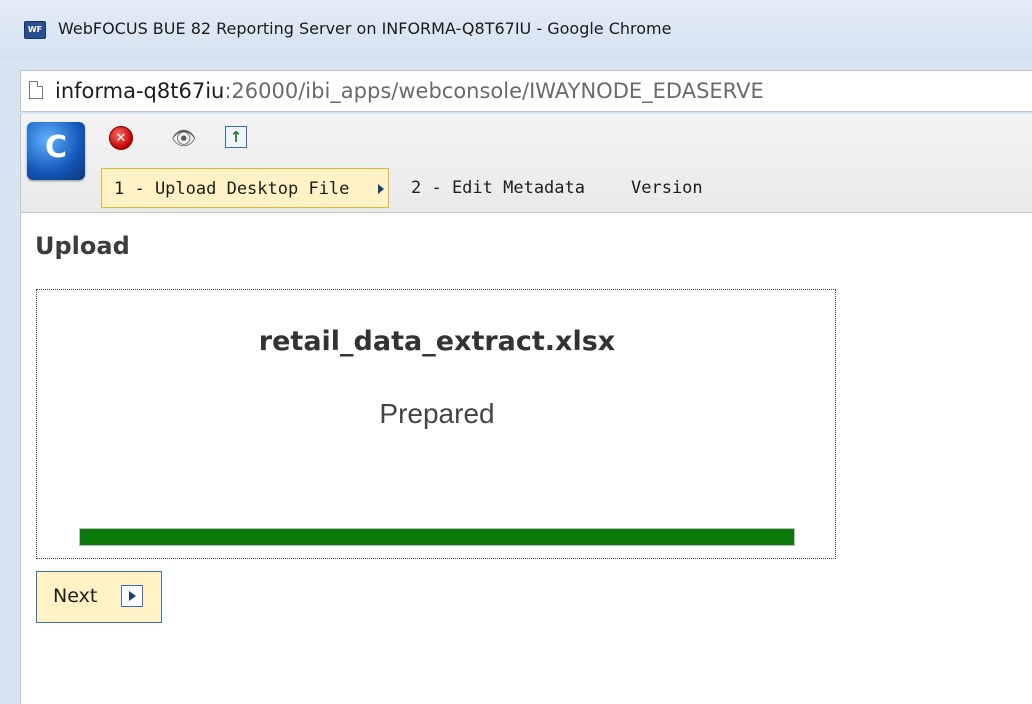  What do you see at coordinates (232, 189) in the screenshot?
I see `tab-label: 1 - Upload Desktop File` at bounding box center [232, 189].